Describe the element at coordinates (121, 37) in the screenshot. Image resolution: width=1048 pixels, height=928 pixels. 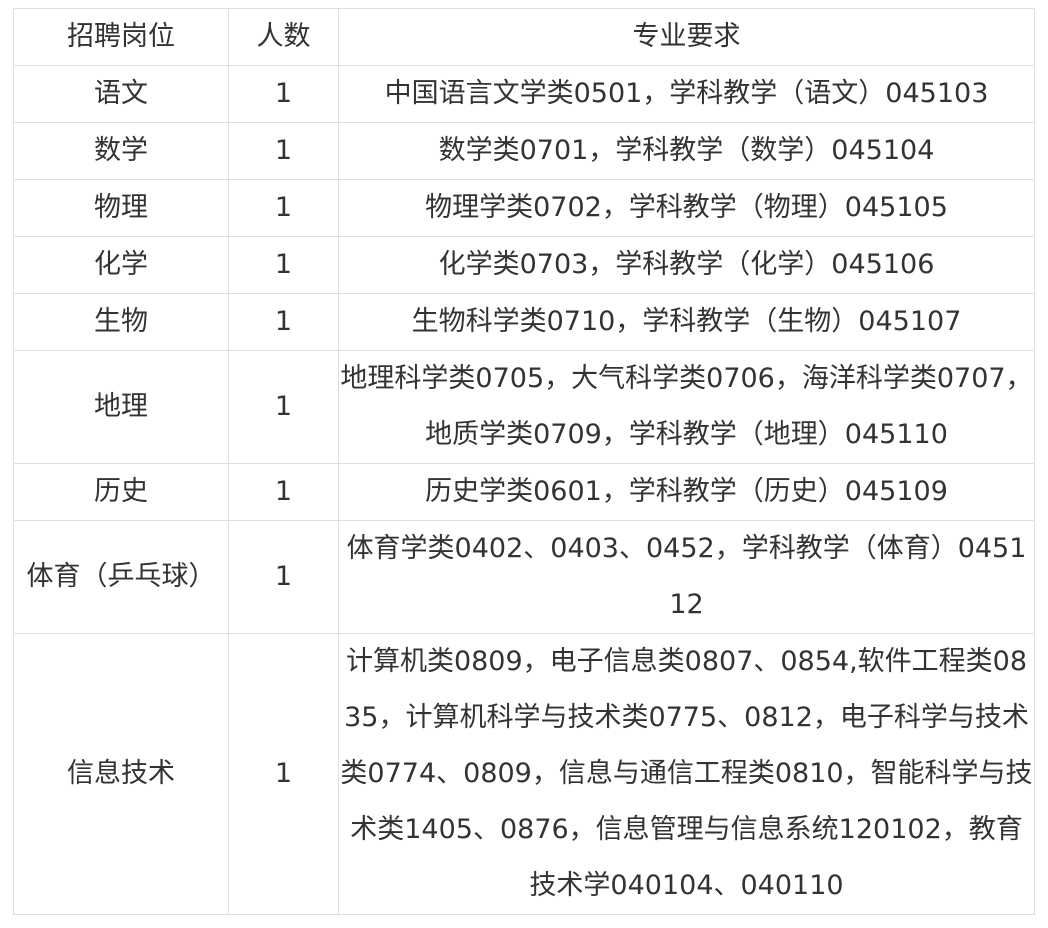
I see `header-position: 招聘岗位` at that location.